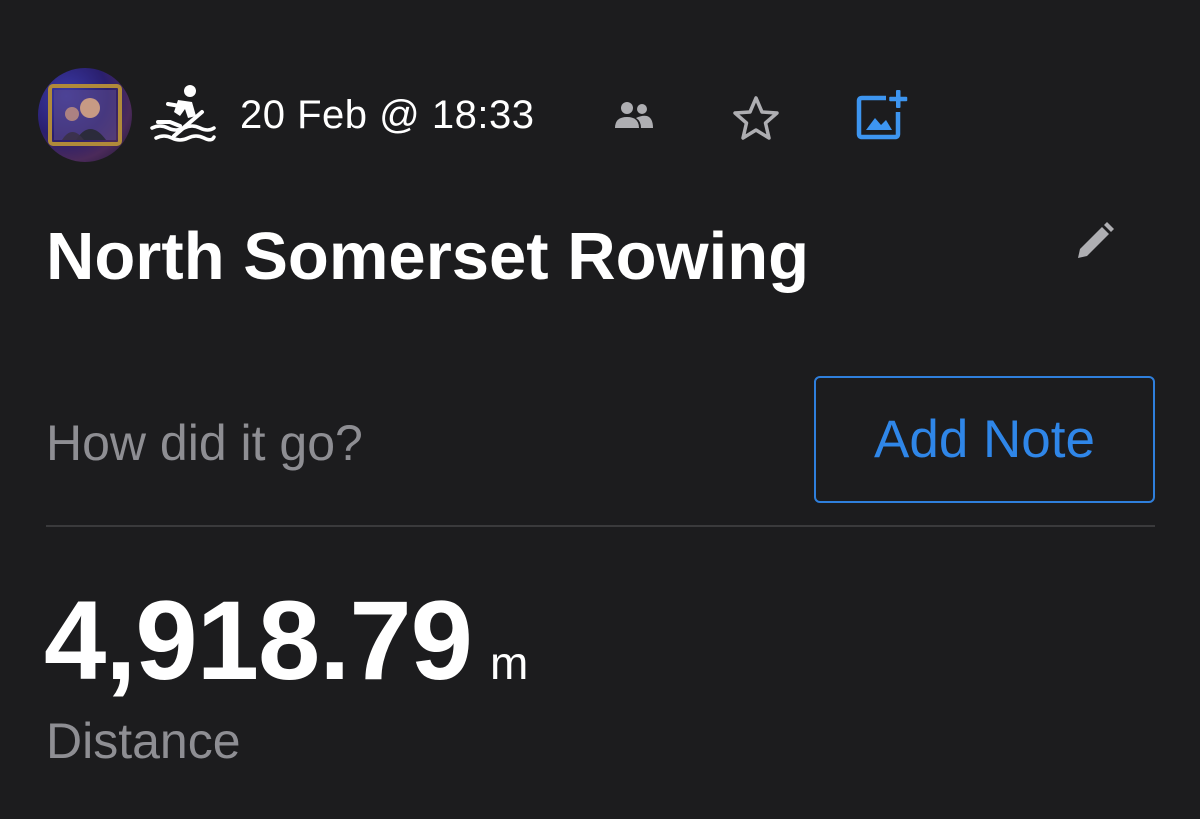  Describe the element at coordinates (204, 443) in the screenshot. I see `note-prompt: How did it go?` at that location.